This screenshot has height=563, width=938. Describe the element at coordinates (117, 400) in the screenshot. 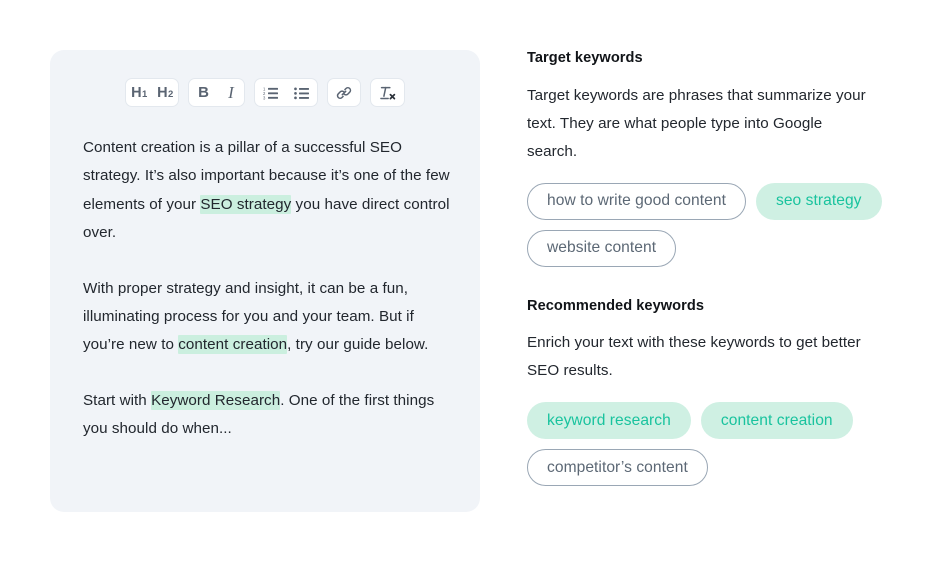

I see `paragraph-text: Start with` at that location.